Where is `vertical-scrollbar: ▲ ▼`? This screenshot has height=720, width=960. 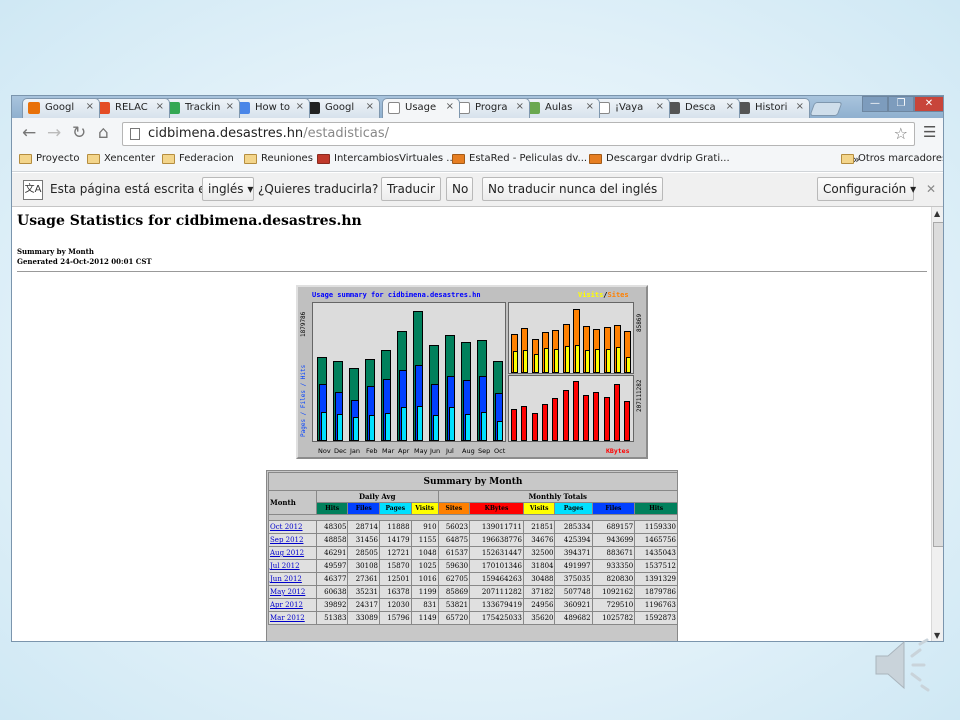 vertical-scrollbar: ▲ ▼ is located at coordinates (937, 424).